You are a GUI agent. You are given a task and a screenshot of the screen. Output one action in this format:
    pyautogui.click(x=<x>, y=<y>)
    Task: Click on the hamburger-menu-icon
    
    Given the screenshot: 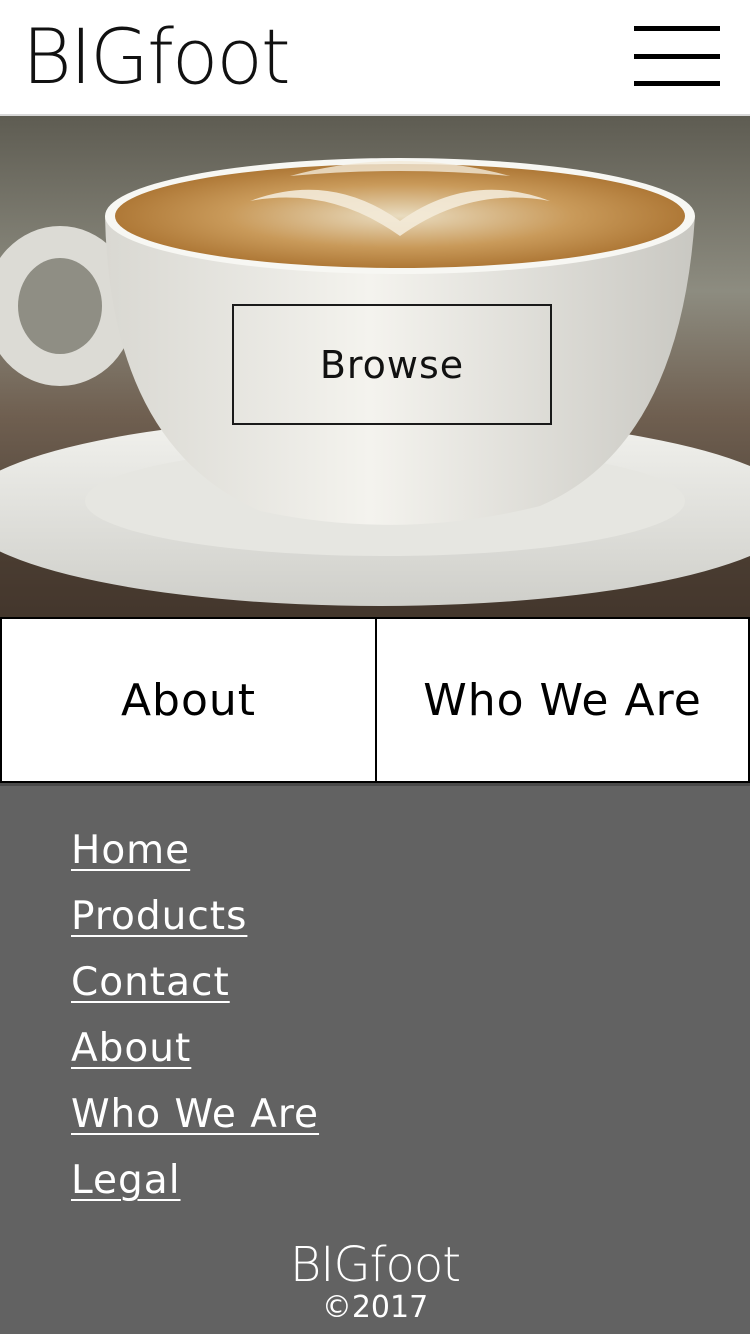 What is the action you would take?
    pyautogui.click(x=677, y=56)
    